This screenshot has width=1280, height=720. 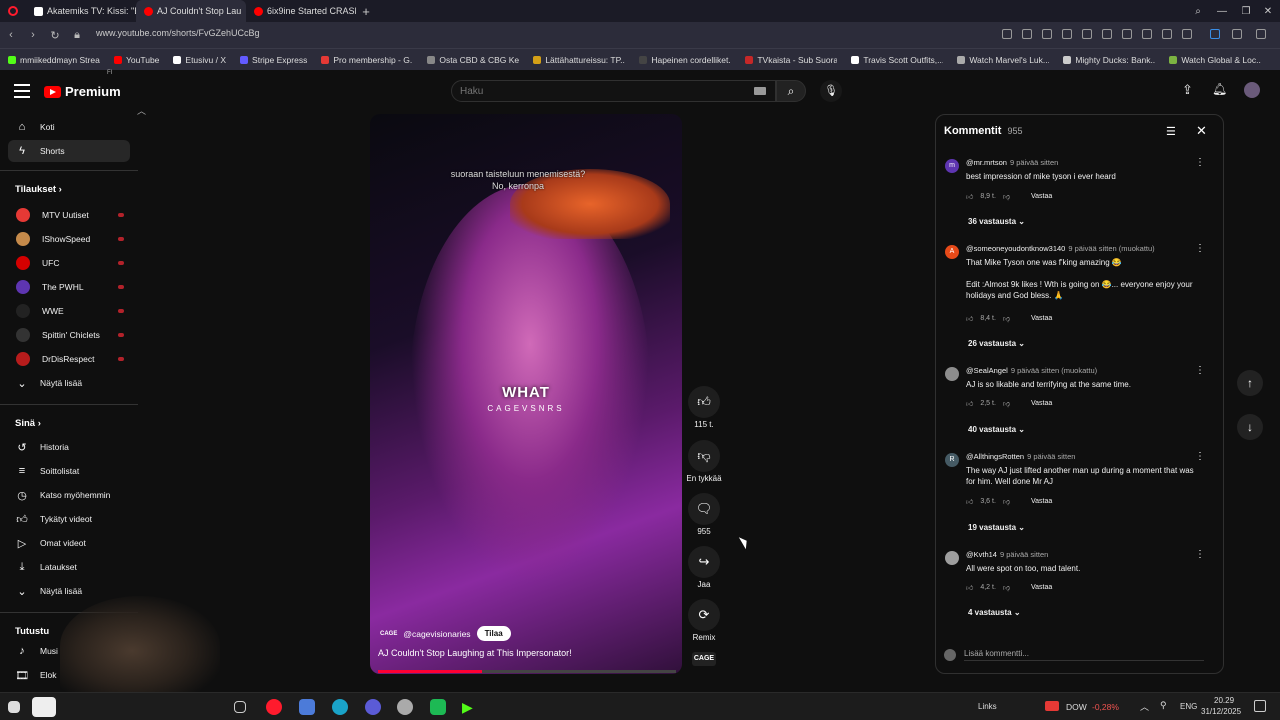 What do you see at coordinates (995, 456) in the screenshot?
I see `comment-author: @AllthingsRotten` at bounding box center [995, 456].